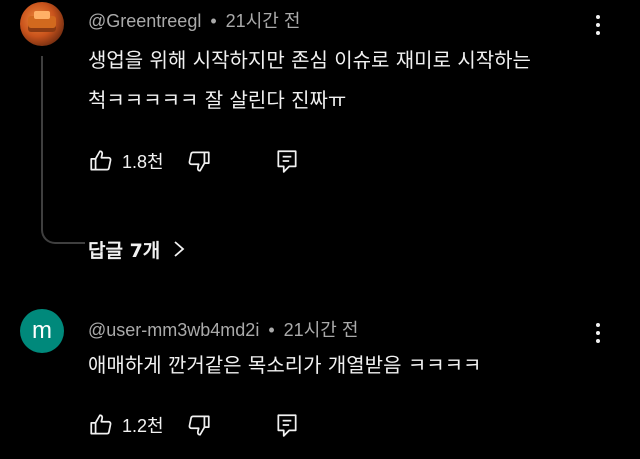  Describe the element at coordinates (143, 426) in the screenshot. I see `like-count: 1.2천` at that location.